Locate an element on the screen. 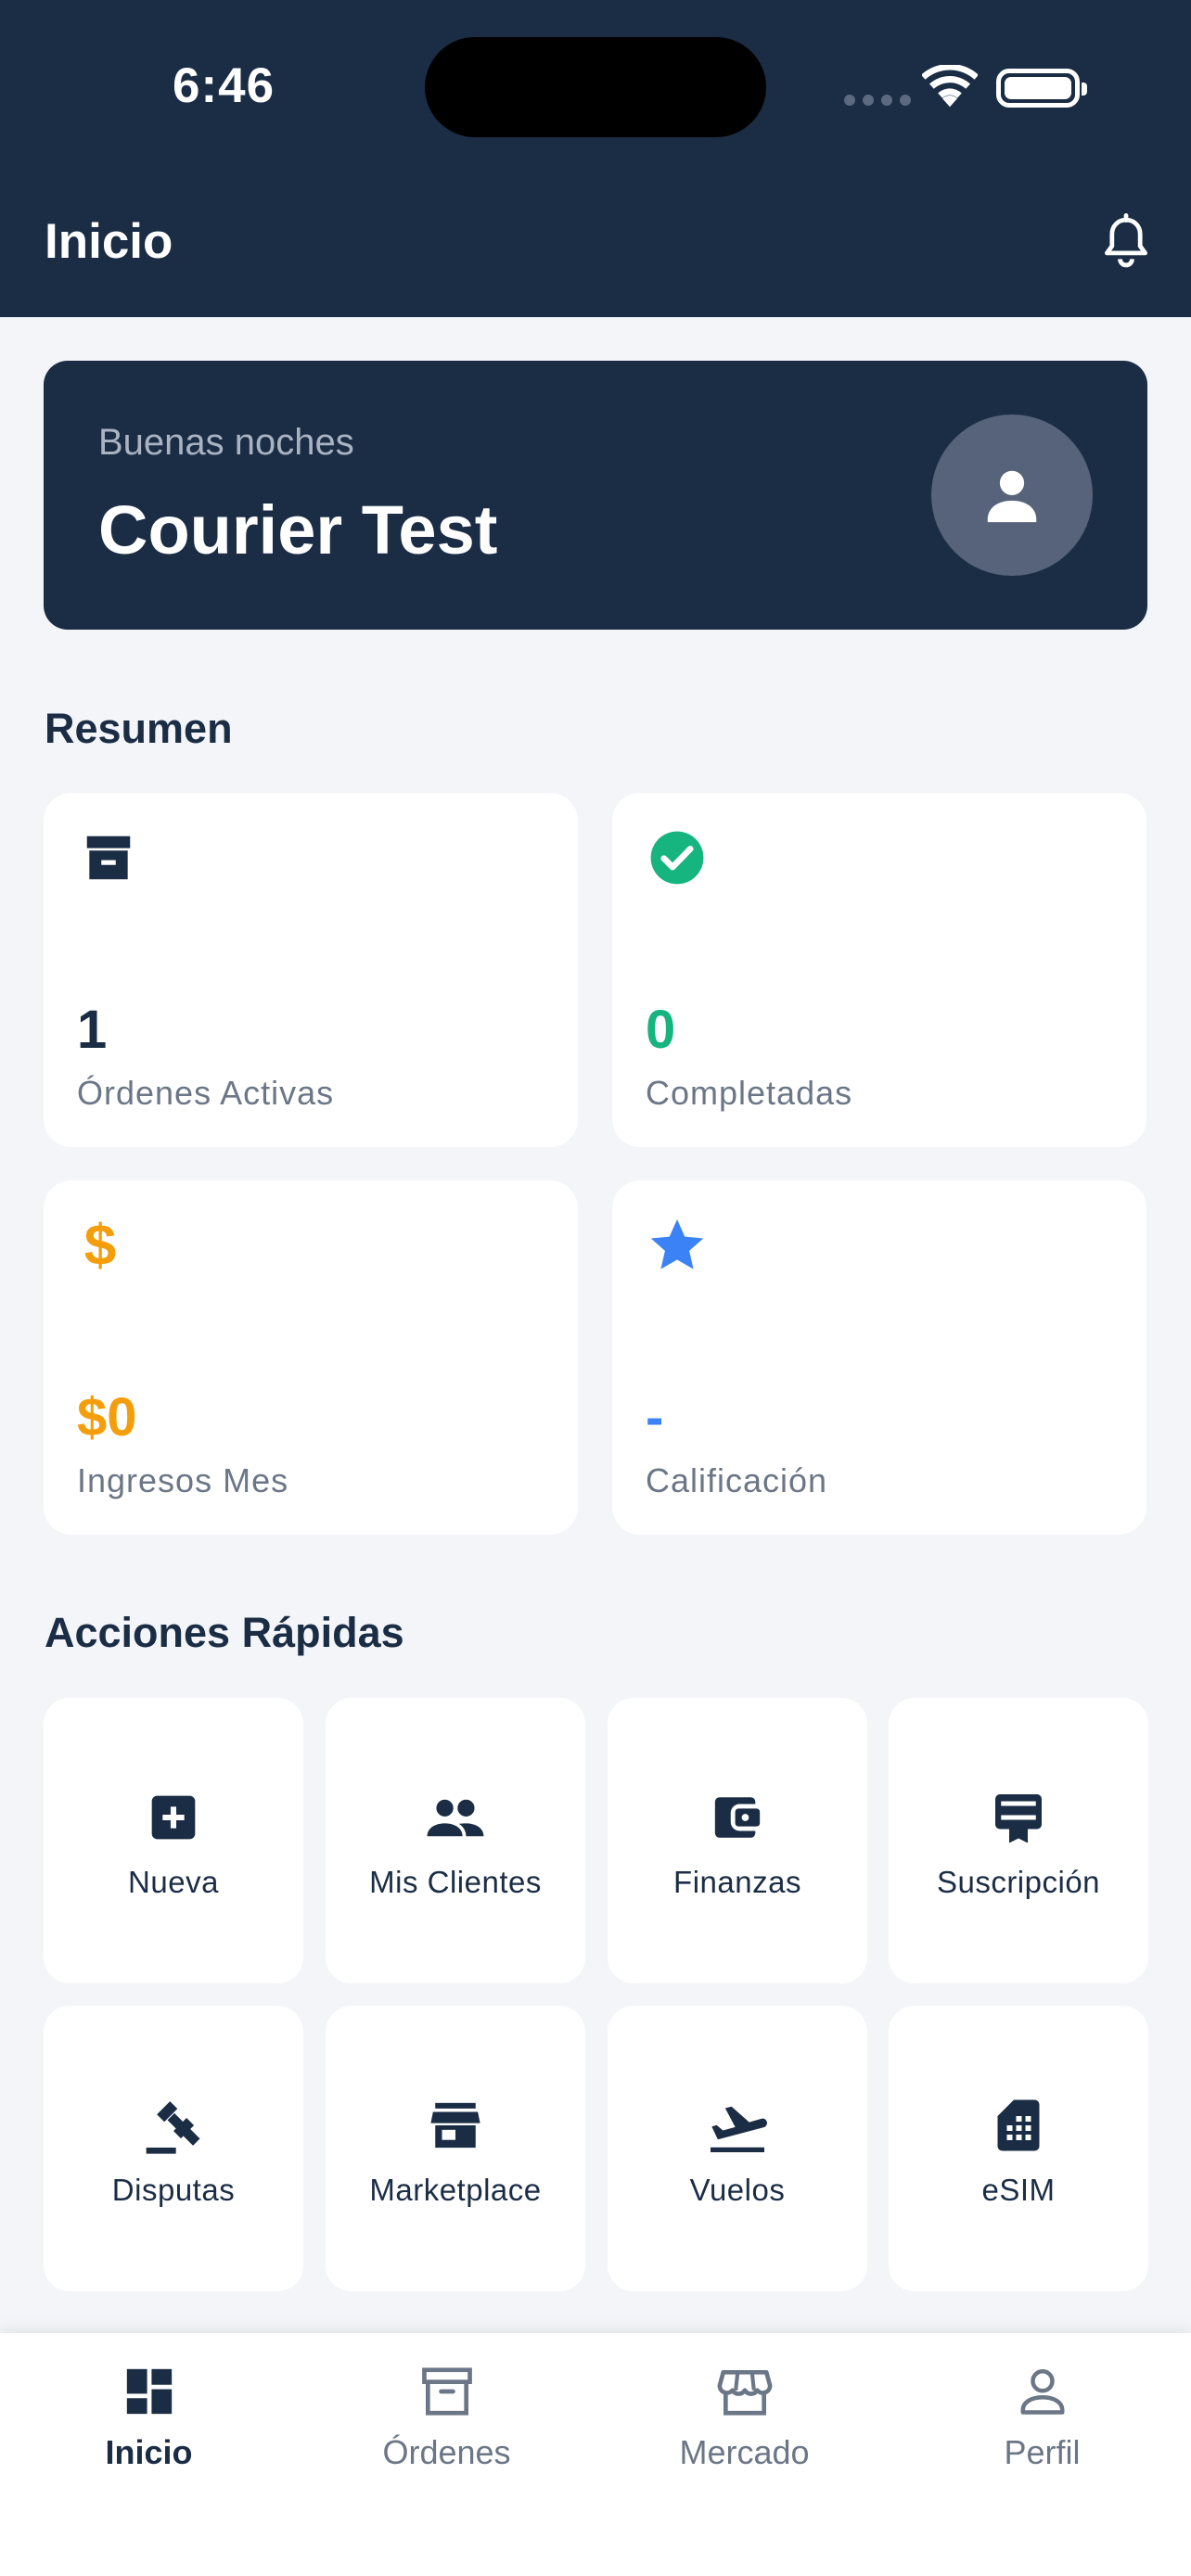 The height and width of the screenshot is (2576, 1191). monthly-income-value: $0 is located at coordinates (107, 1417).